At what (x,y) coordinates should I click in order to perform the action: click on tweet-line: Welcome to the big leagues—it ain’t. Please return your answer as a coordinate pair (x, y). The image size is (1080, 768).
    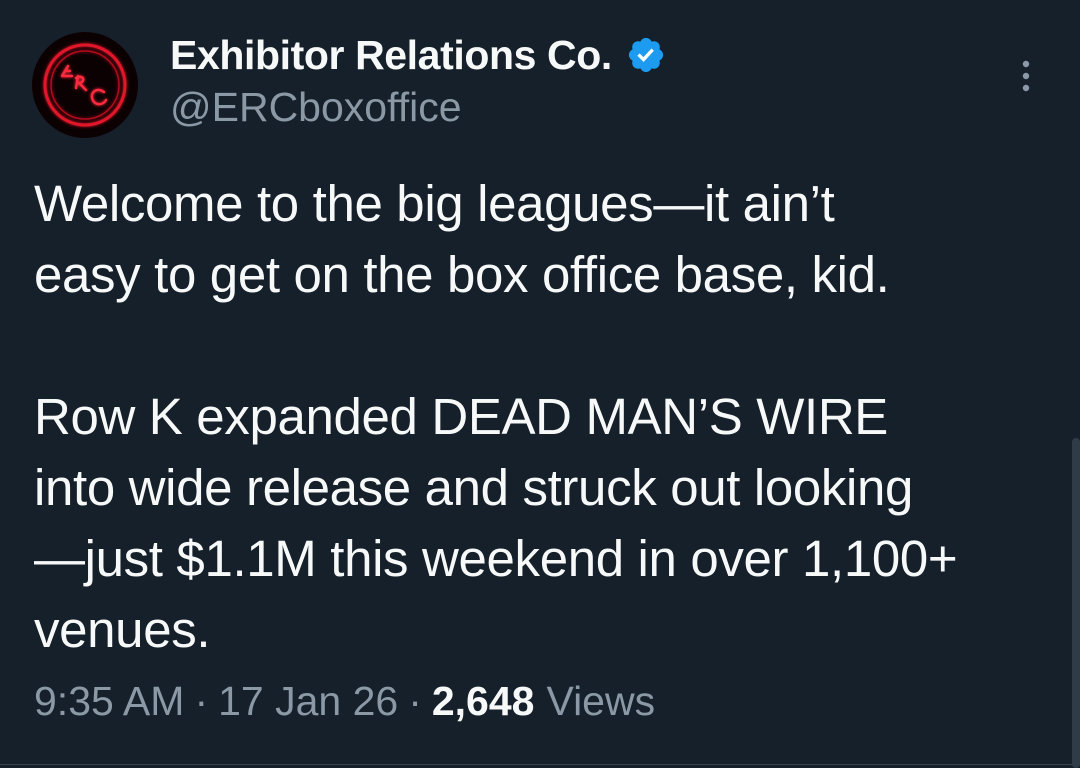
    Looking at the image, I should click on (434, 203).